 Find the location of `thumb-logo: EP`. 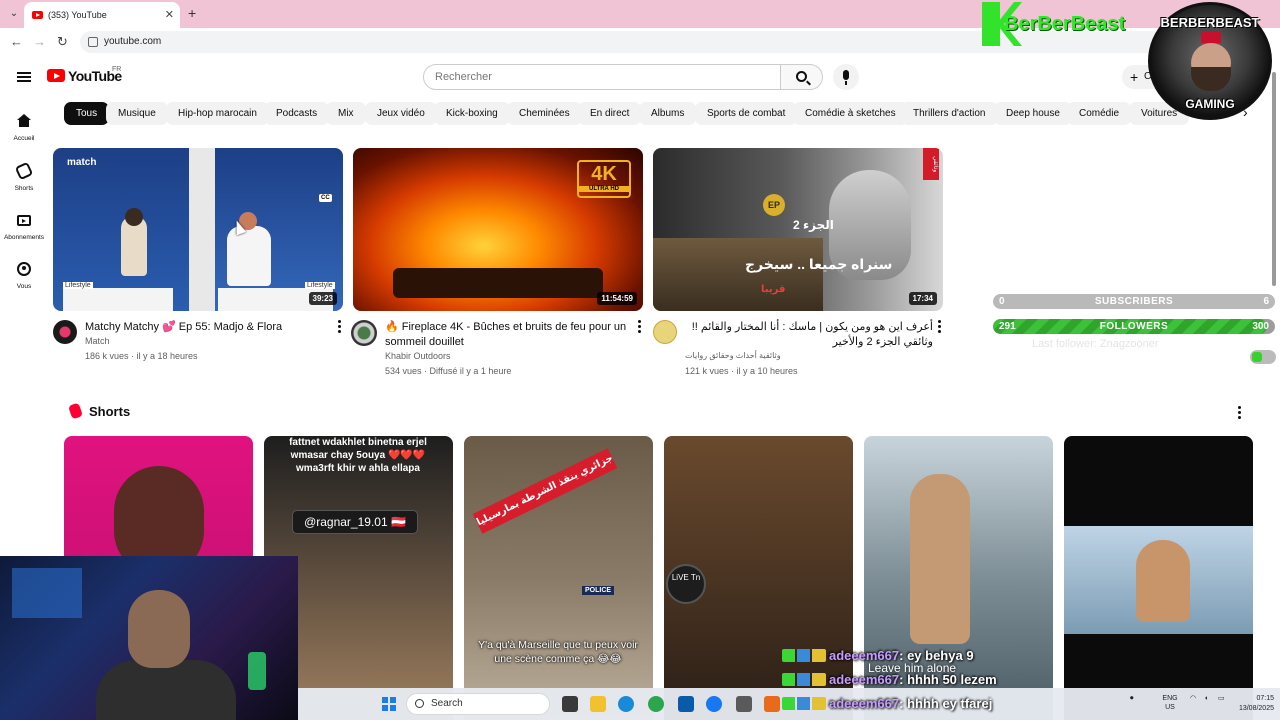

thumb-logo: EP is located at coordinates (774, 205).